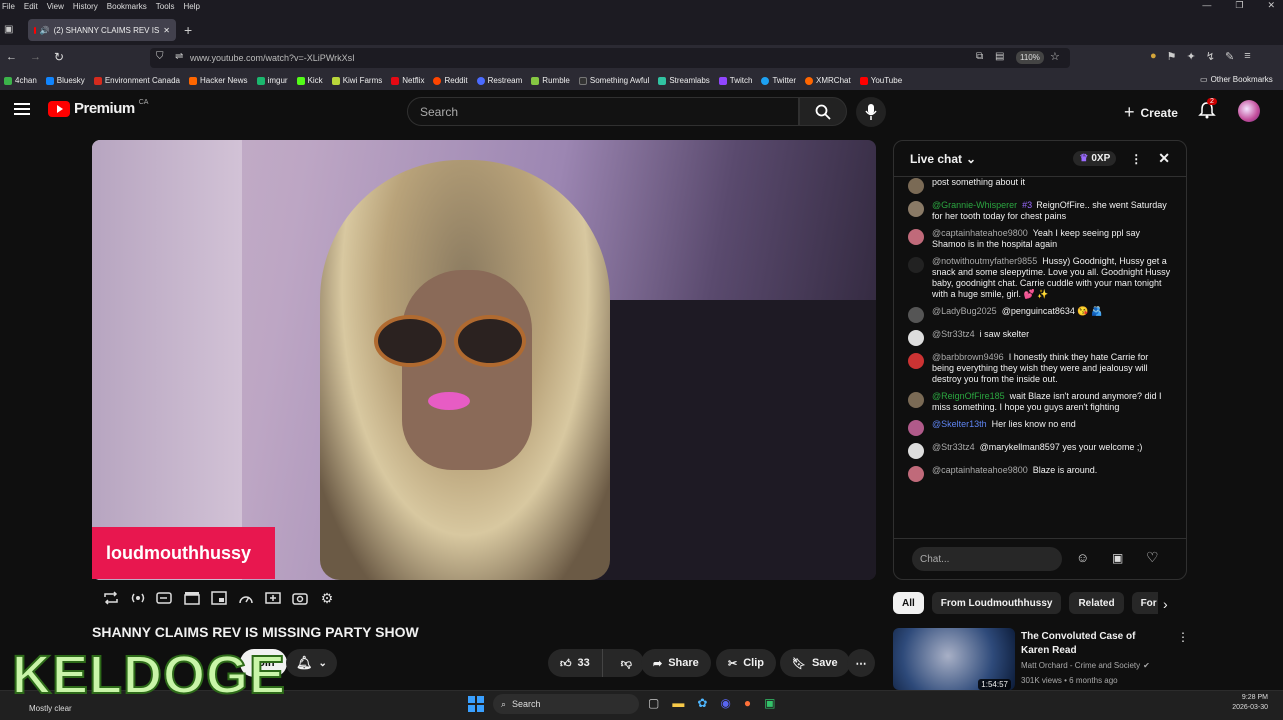 The image size is (1283, 720). Describe the element at coordinates (179, 56) in the screenshot. I see `permissions-icon: ⇌` at that location.